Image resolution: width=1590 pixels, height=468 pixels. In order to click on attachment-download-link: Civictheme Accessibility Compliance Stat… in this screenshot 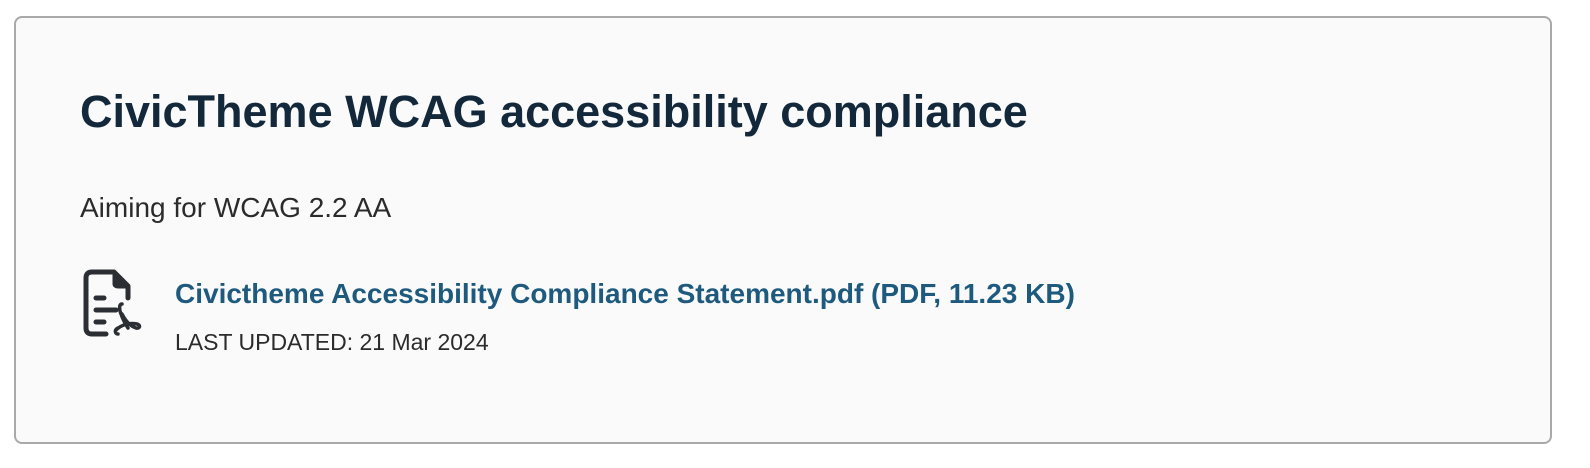, I will do `click(625, 294)`.